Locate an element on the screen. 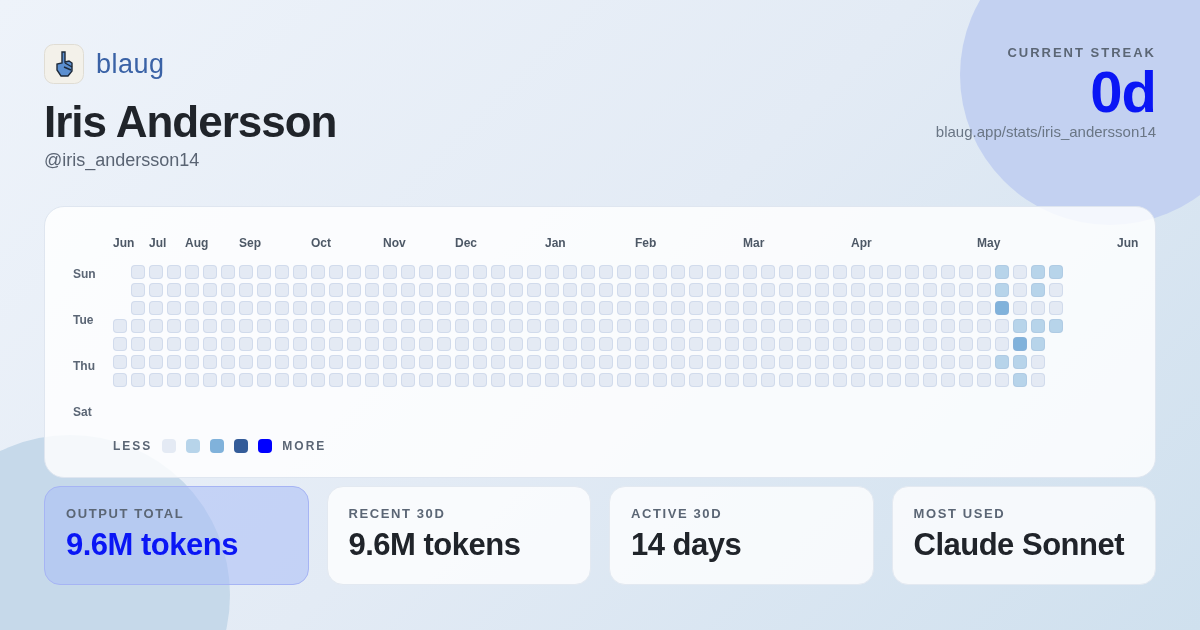  month-label: Apr is located at coordinates (861, 243).